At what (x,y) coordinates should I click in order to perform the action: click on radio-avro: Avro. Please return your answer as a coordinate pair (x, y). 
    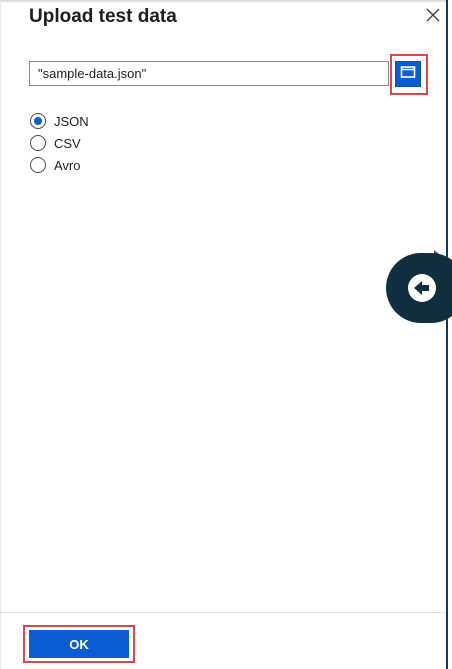
    Looking at the image, I should click on (59, 165).